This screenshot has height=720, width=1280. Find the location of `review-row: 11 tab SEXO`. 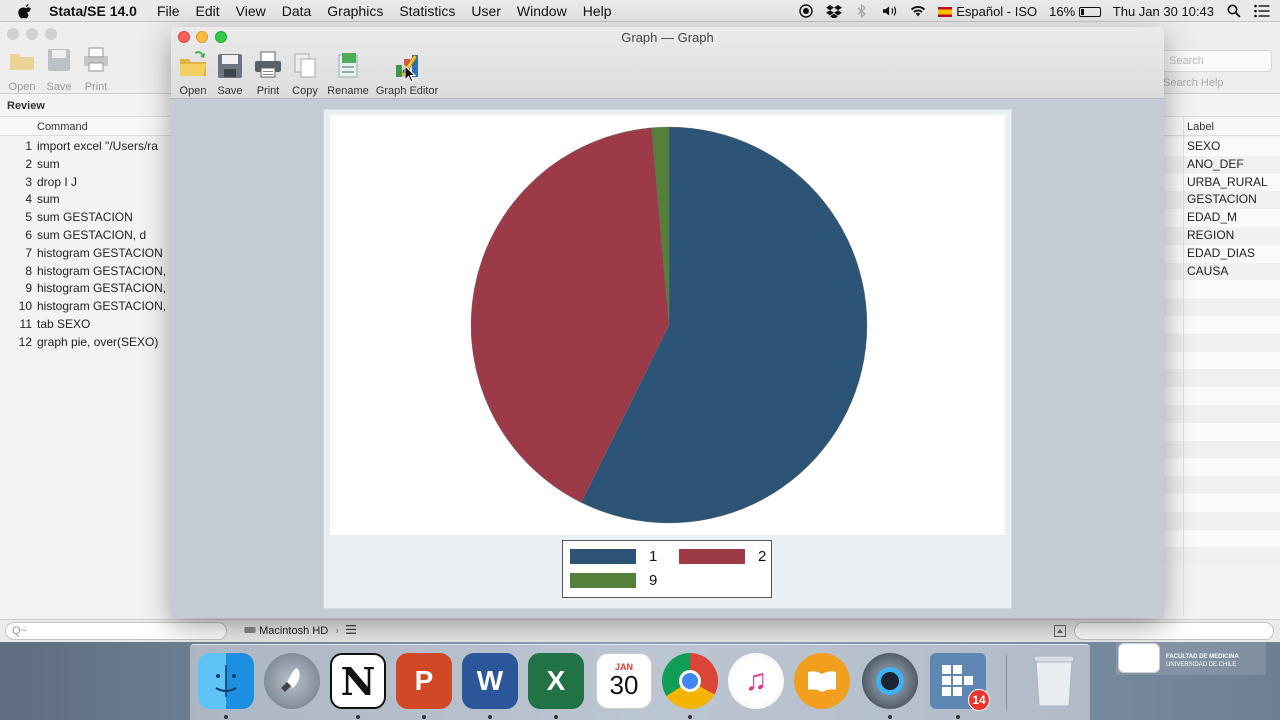

review-row: 11 tab SEXO is located at coordinates (86, 325).